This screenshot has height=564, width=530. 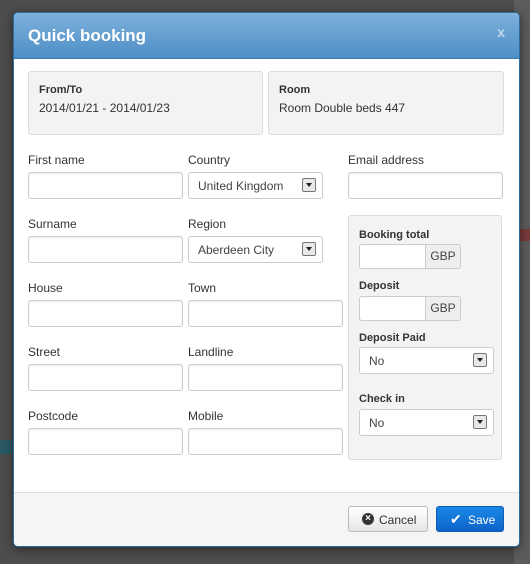 I want to click on cancel-button: × Cancel, so click(x=388, y=519).